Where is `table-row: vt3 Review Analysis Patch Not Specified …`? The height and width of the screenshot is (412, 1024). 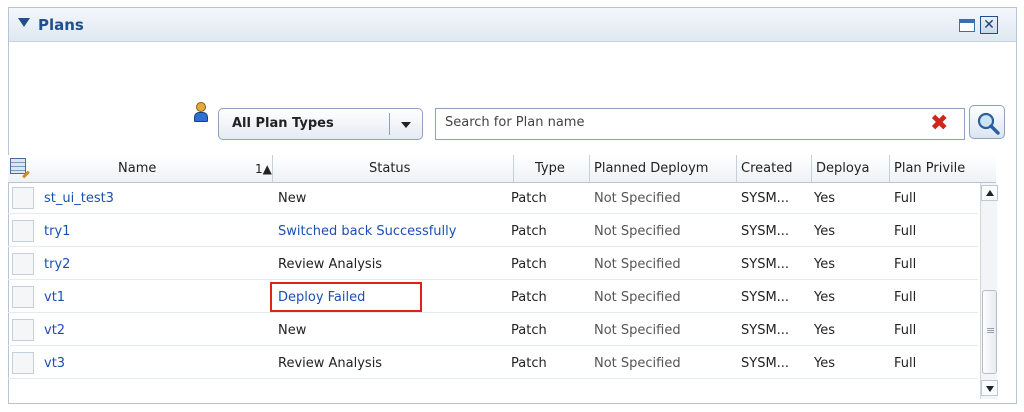
table-row: vt3 Review Analysis Patch Not Specified … is located at coordinates (493, 363).